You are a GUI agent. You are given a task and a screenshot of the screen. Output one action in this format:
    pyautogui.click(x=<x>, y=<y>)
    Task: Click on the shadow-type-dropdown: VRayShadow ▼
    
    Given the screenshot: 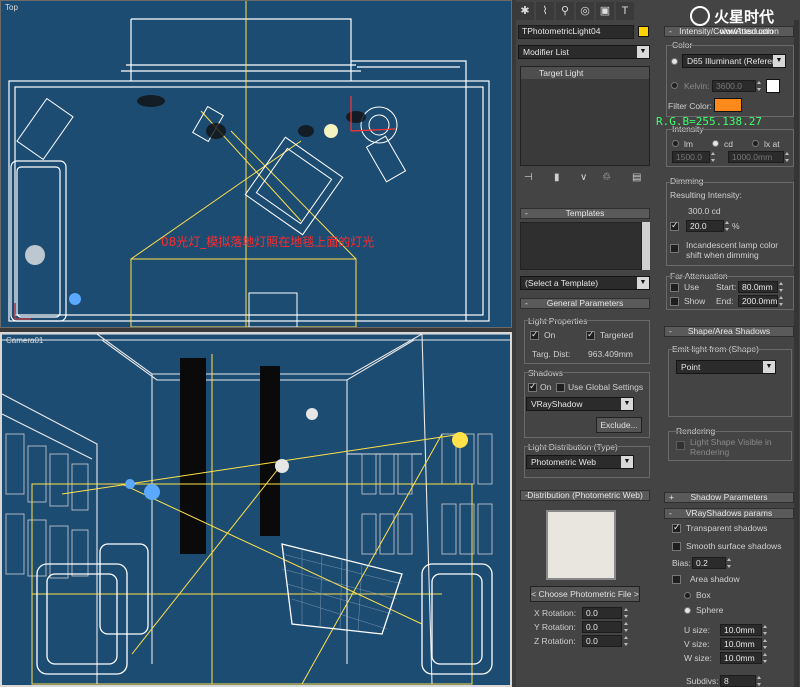 What is the action you would take?
    pyautogui.click(x=580, y=404)
    